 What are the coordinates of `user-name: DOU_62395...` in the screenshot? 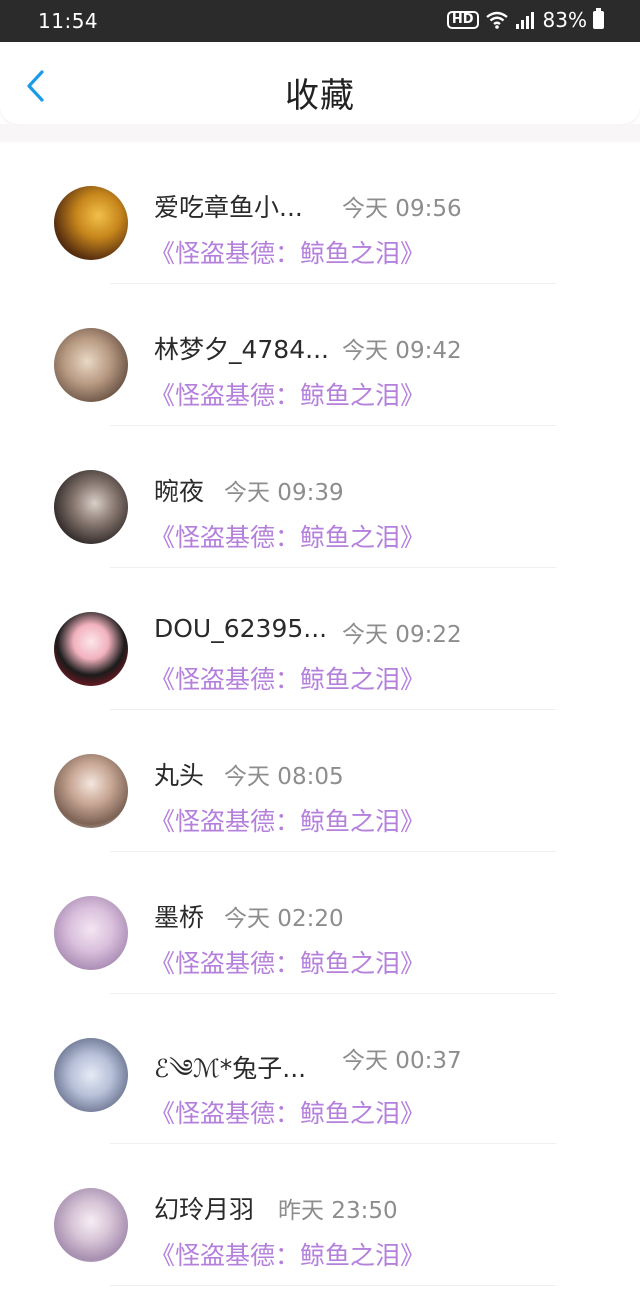 It's located at (240, 628).